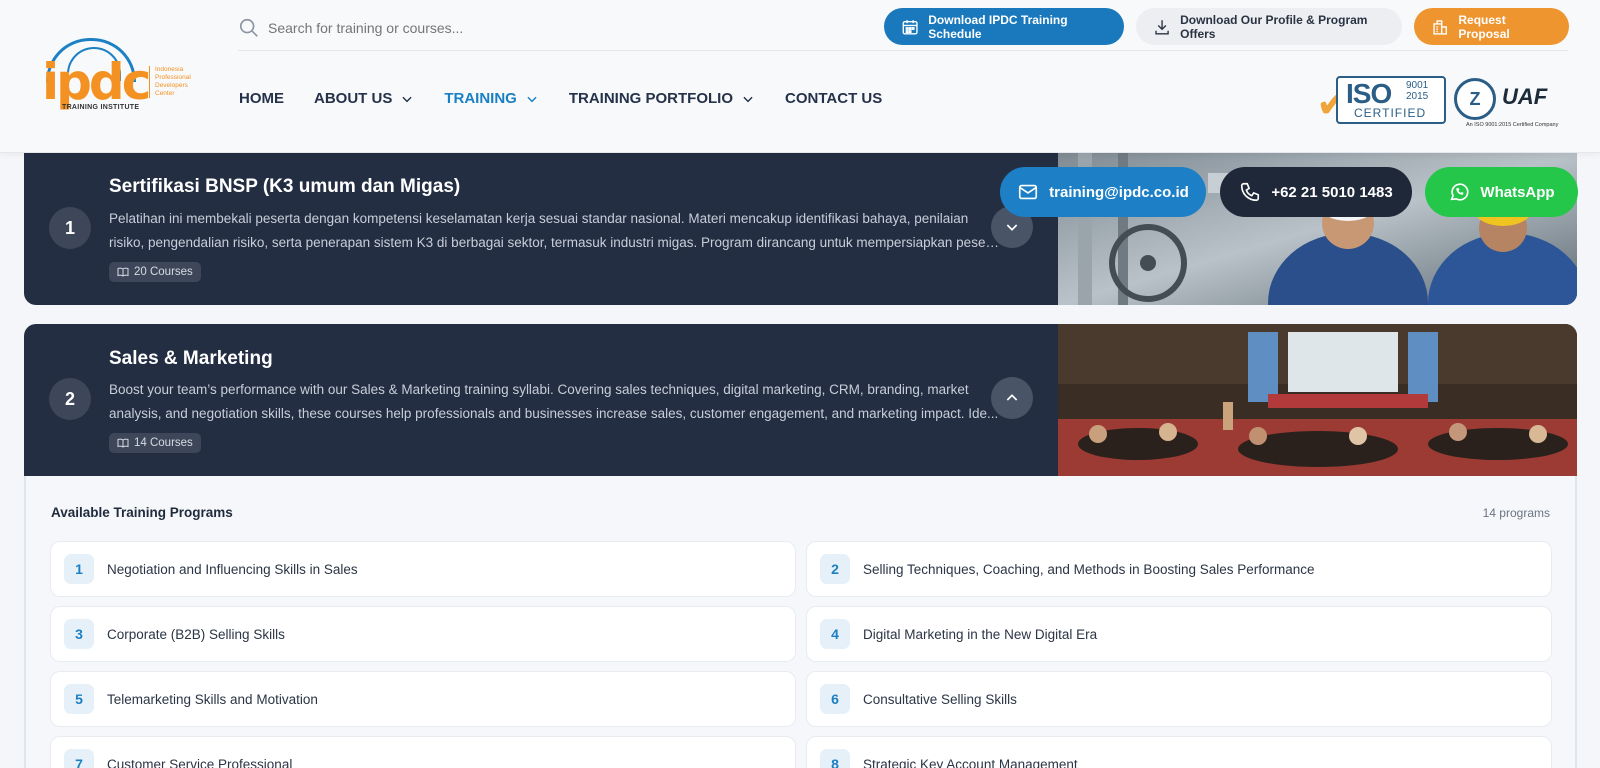 This screenshot has width=1600, height=768. I want to click on phone-contact-button: +62 21 5010 1483, so click(1316, 192).